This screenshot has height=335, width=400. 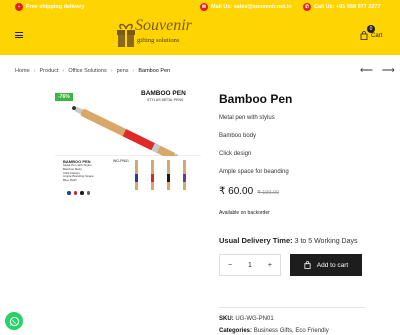 What do you see at coordinates (238, 136) in the screenshot?
I see `feature-item: Bamboo body` at bounding box center [238, 136].